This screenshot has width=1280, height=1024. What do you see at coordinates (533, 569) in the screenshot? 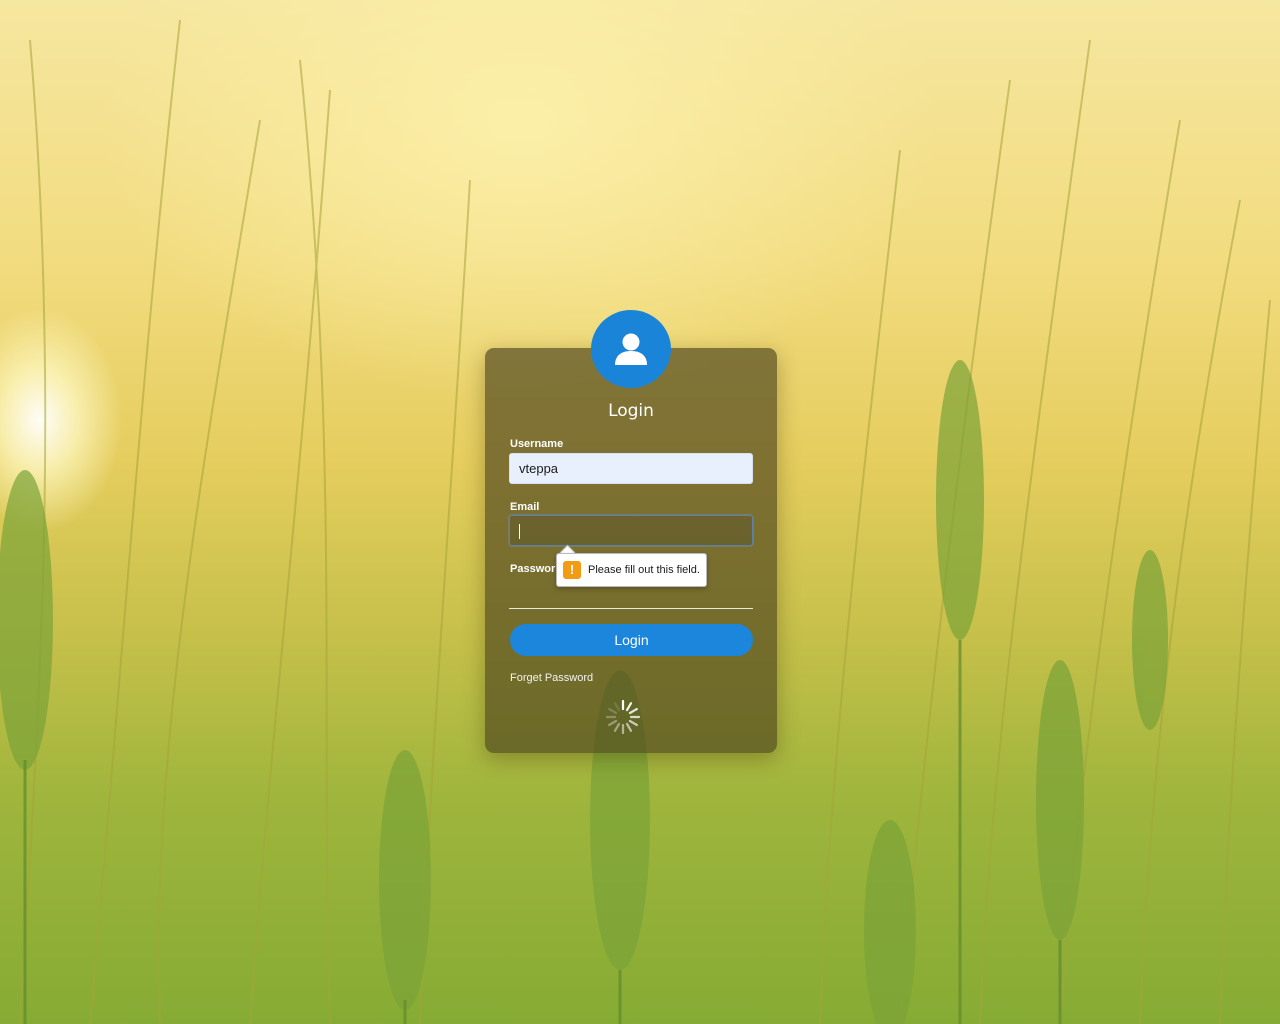
I see `password-label: Passwor` at bounding box center [533, 569].